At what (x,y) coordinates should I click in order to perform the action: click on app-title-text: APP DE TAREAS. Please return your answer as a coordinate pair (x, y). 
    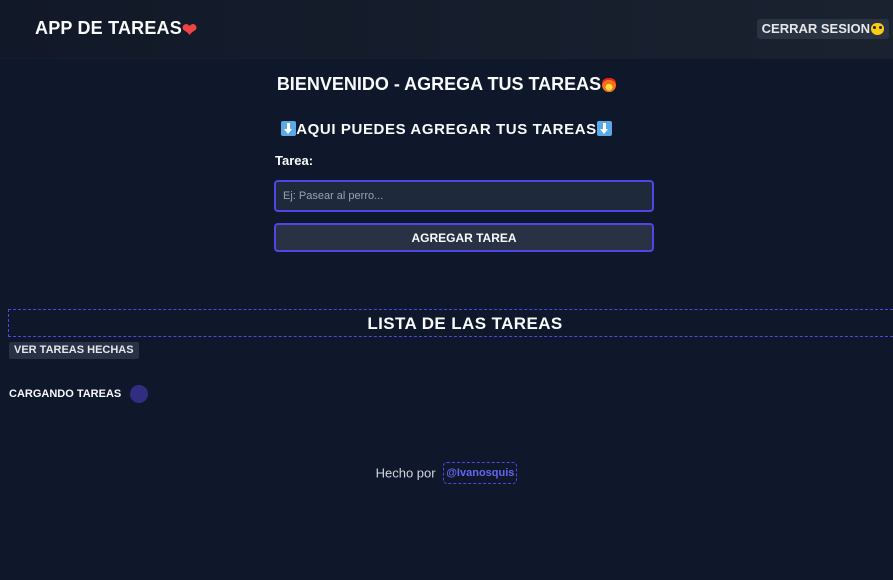
    Looking at the image, I should click on (108, 28).